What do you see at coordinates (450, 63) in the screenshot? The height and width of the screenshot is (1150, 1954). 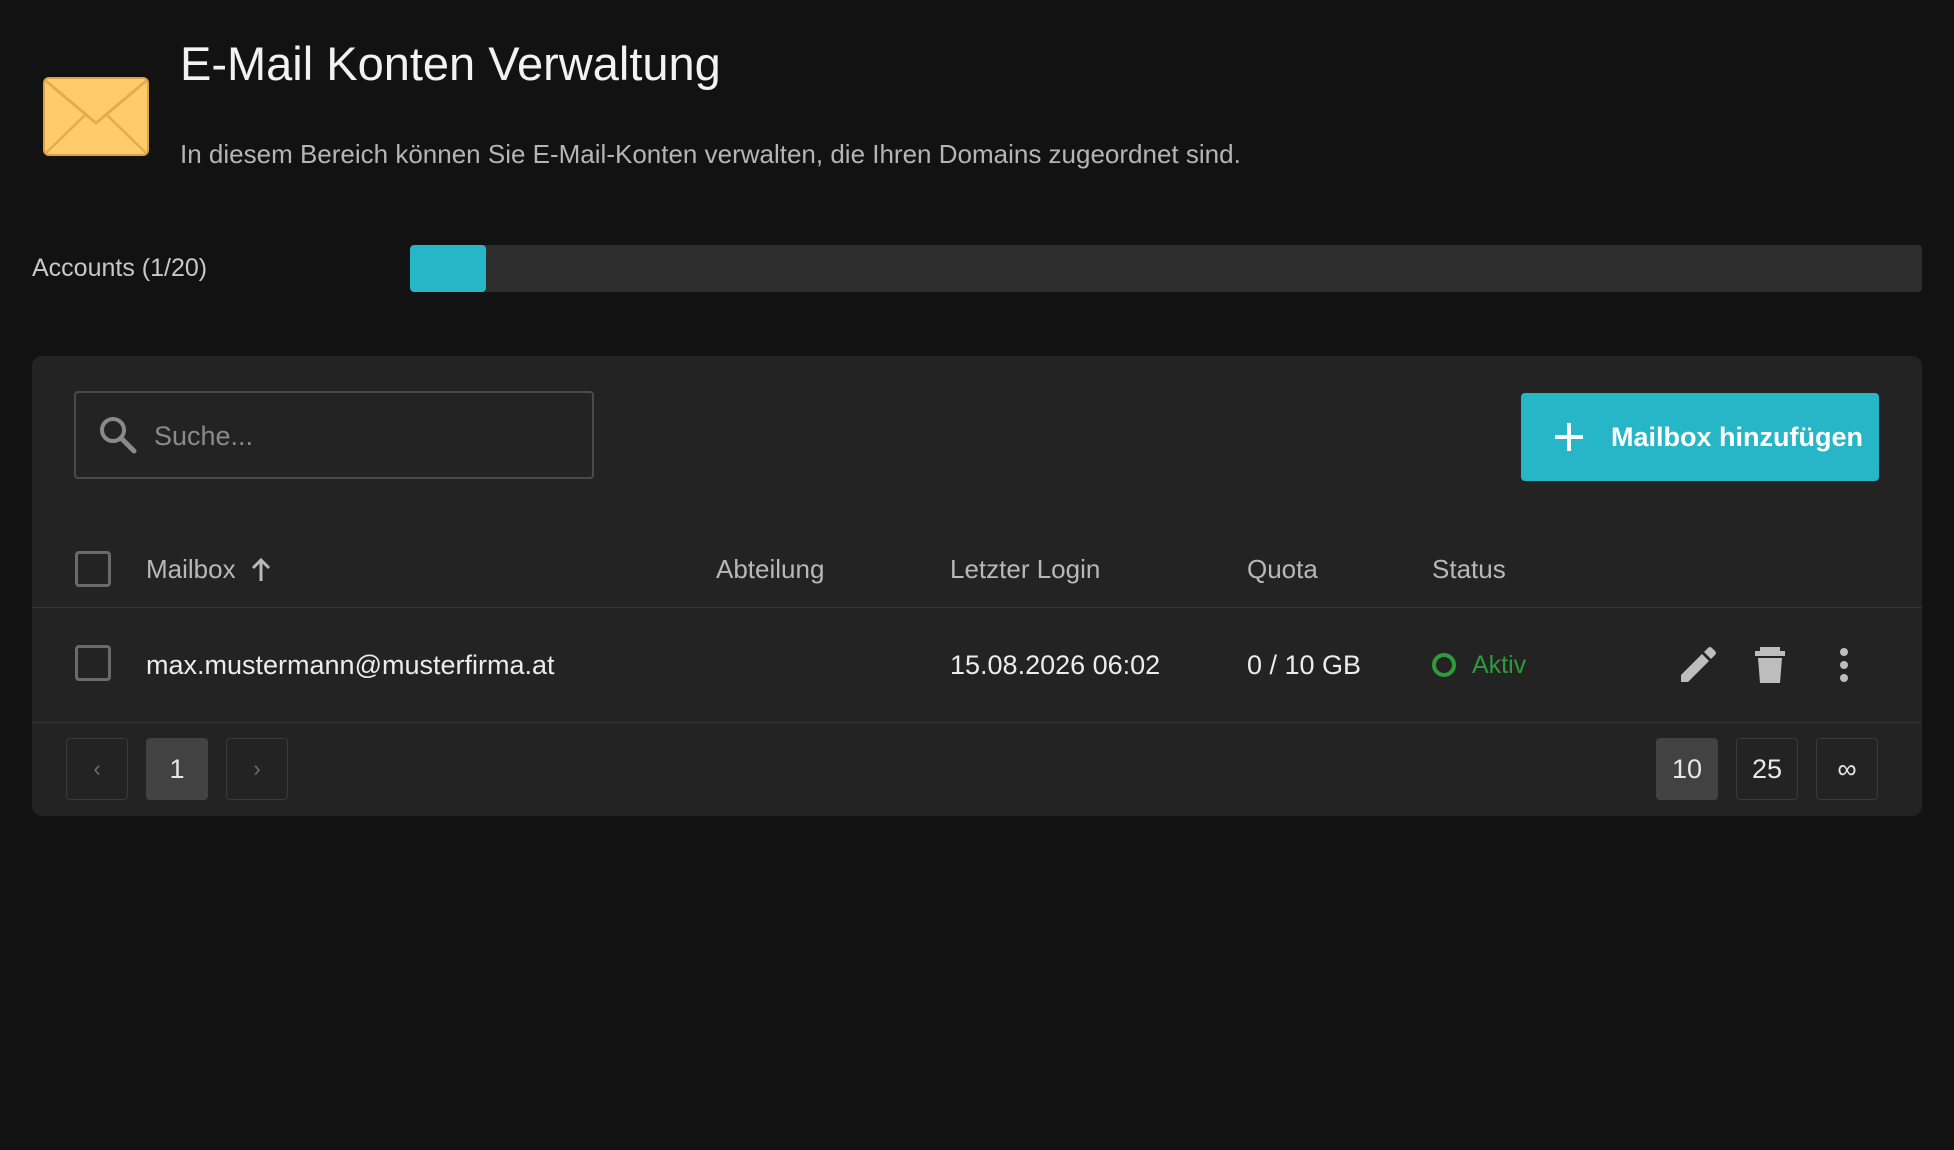 I see `page-title: E-Mail Konten Verwaltung` at bounding box center [450, 63].